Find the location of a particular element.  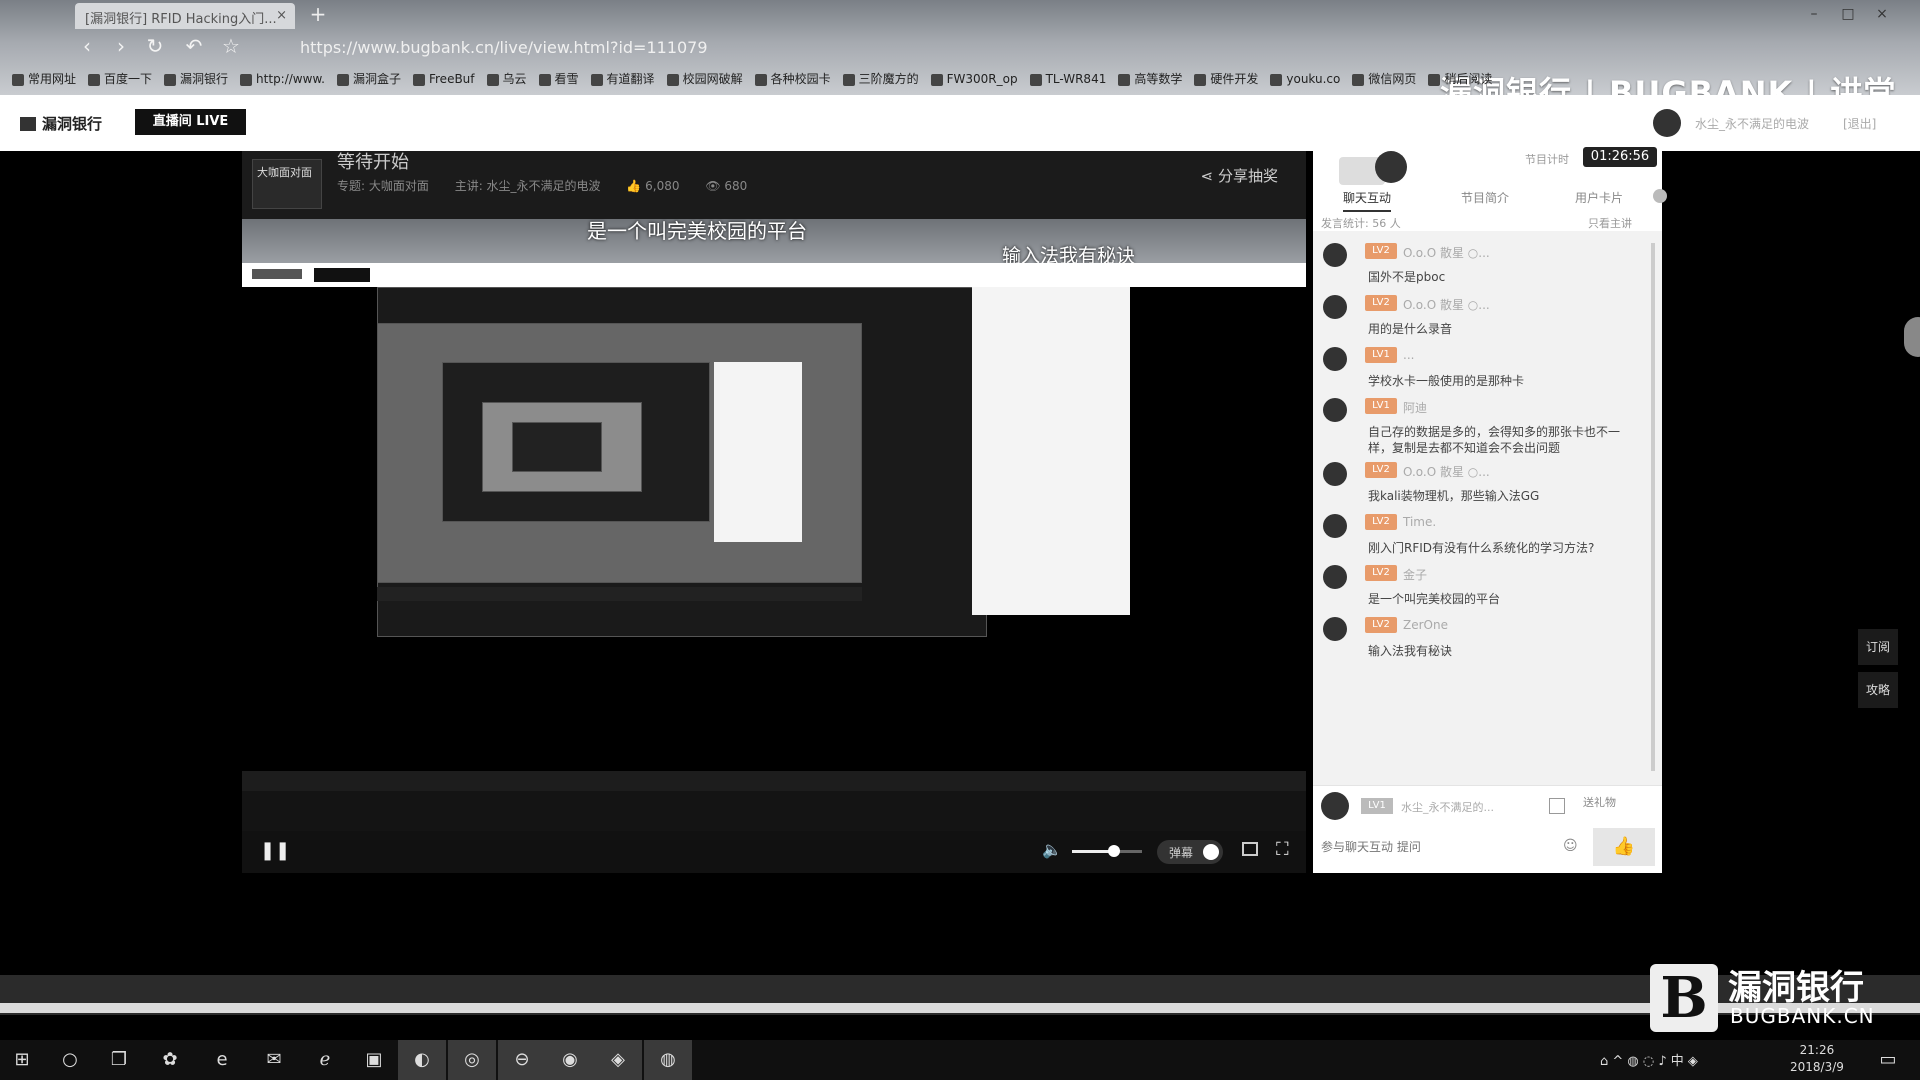

bookmark-item: 微信网页 is located at coordinates (1384, 79).